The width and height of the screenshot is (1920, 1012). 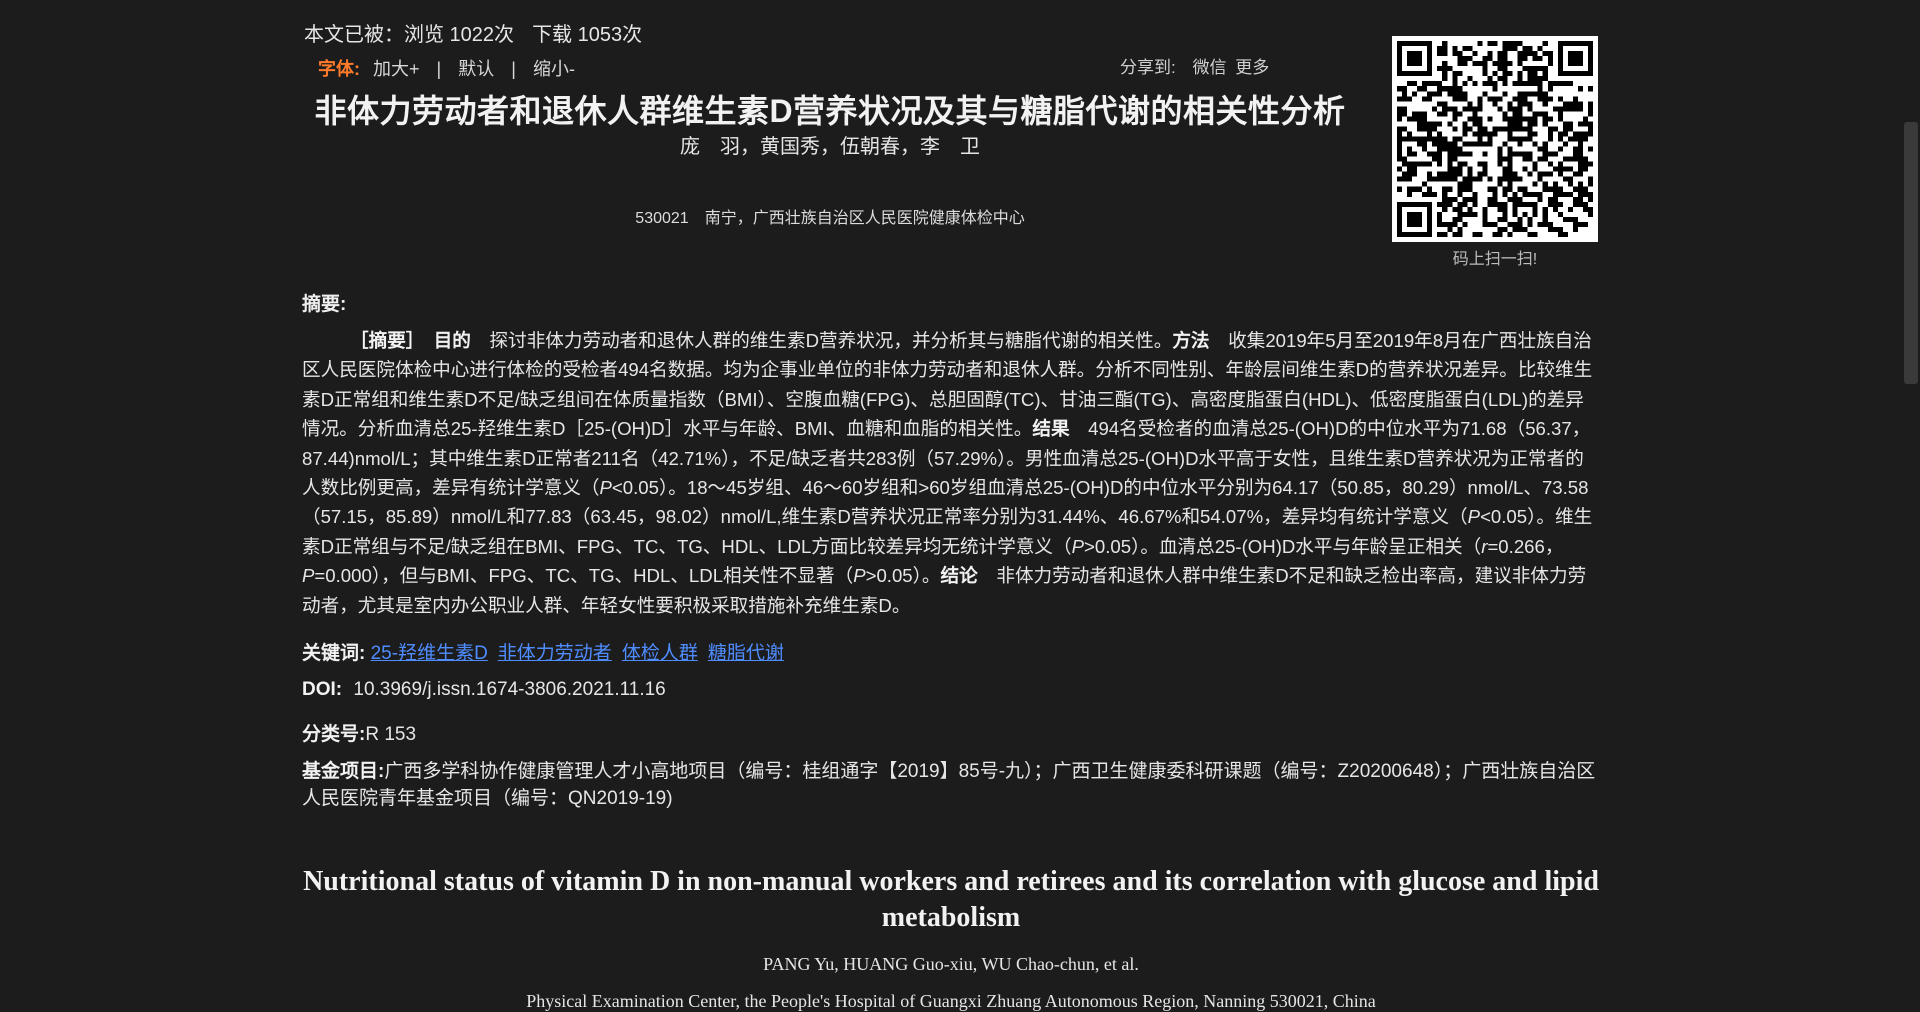 I want to click on class-no-row: 分类号:R 153, so click(x=359, y=732).